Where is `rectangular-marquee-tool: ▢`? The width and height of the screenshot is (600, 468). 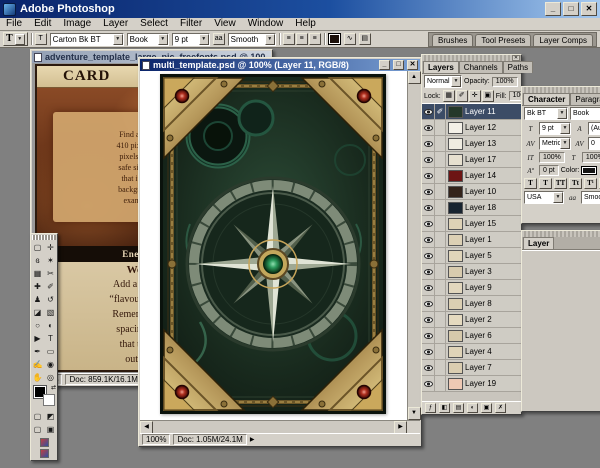 rectangular-marquee-tool: ▢ is located at coordinates (37, 247).